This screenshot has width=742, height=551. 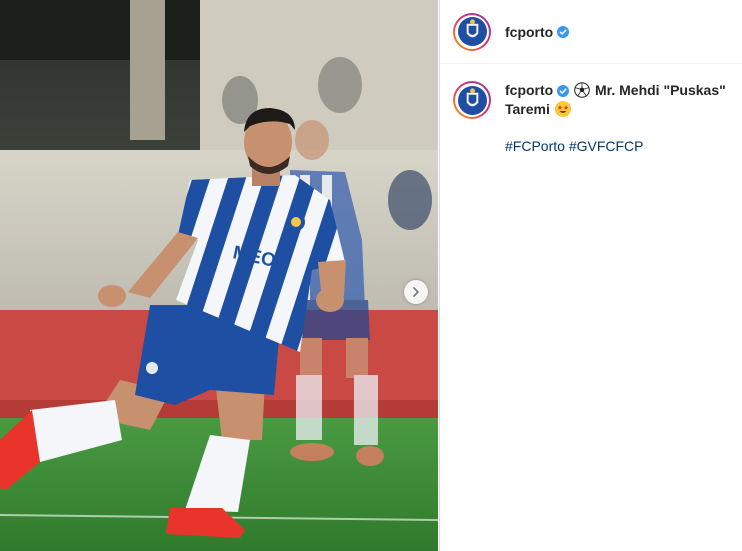 What do you see at coordinates (527, 109) in the screenshot?
I see `caption-text-line2: Taremi` at bounding box center [527, 109].